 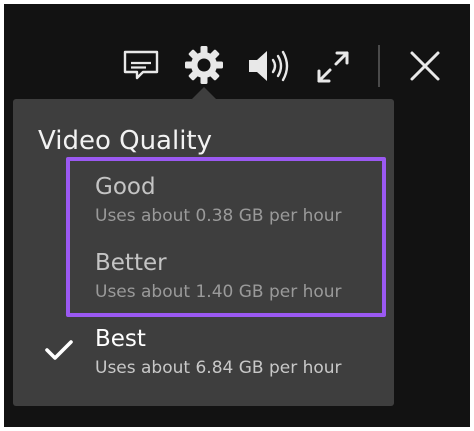 What do you see at coordinates (218, 368) in the screenshot?
I see `option-description: Uses about 6.84 GB per hour` at bounding box center [218, 368].